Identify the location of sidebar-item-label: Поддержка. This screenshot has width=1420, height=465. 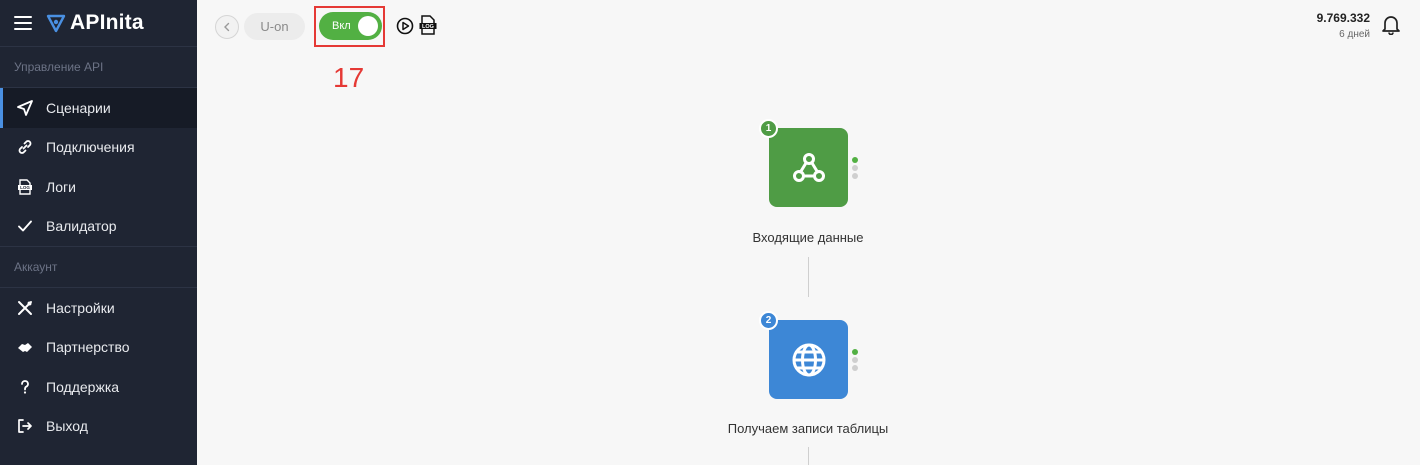
(83, 386).